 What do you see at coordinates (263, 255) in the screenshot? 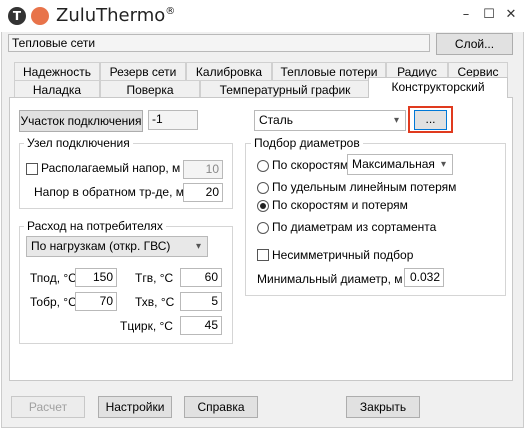
I see `asymmetric-checkbox` at bounding box center [263, 255].